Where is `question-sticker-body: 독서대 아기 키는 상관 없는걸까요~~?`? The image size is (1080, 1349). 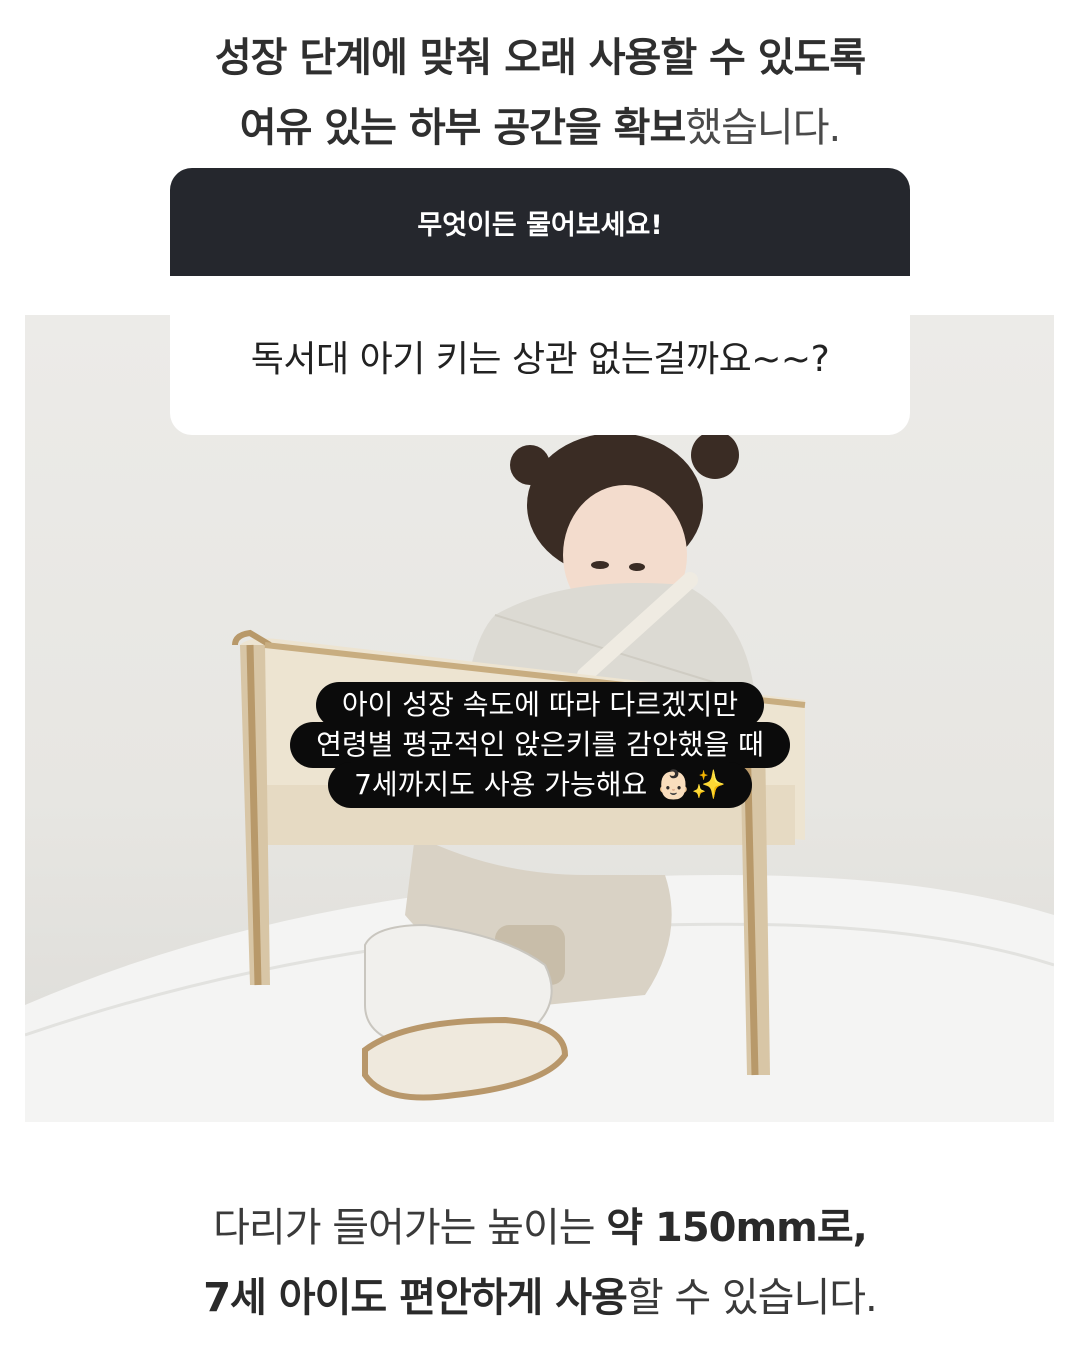
question-sticker-body: 독서대 아기 키는 상관 없는걸까요~~? is located at coordinates (540, 355).